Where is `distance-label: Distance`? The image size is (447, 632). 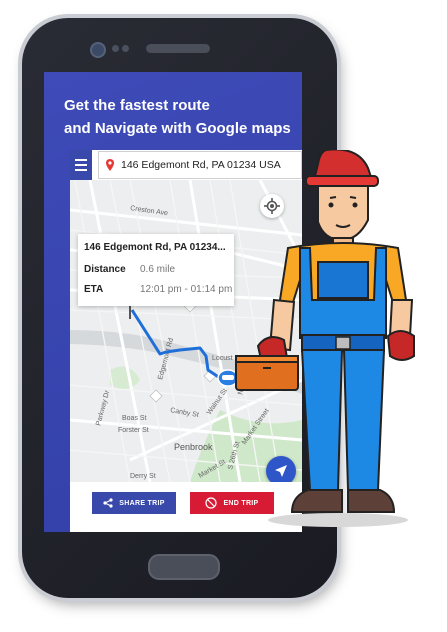
distance-label: Distance is located at coordinates (105, 269).